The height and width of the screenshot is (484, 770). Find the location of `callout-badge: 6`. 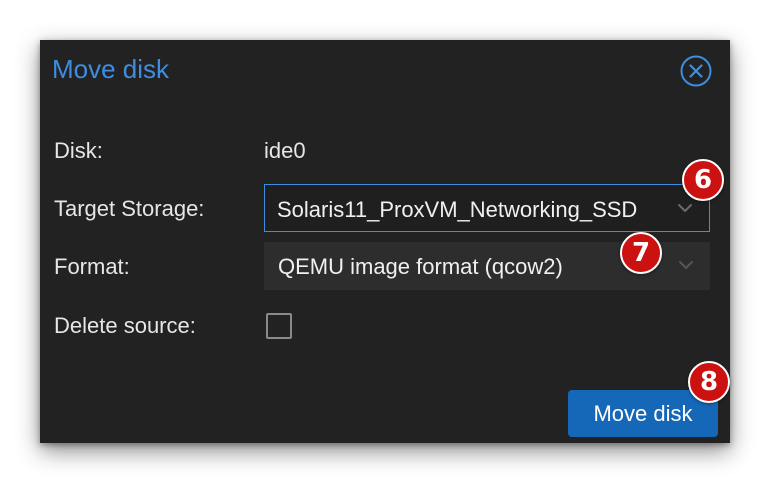

callout-badge: 6 is located at coordinates (703, 180).